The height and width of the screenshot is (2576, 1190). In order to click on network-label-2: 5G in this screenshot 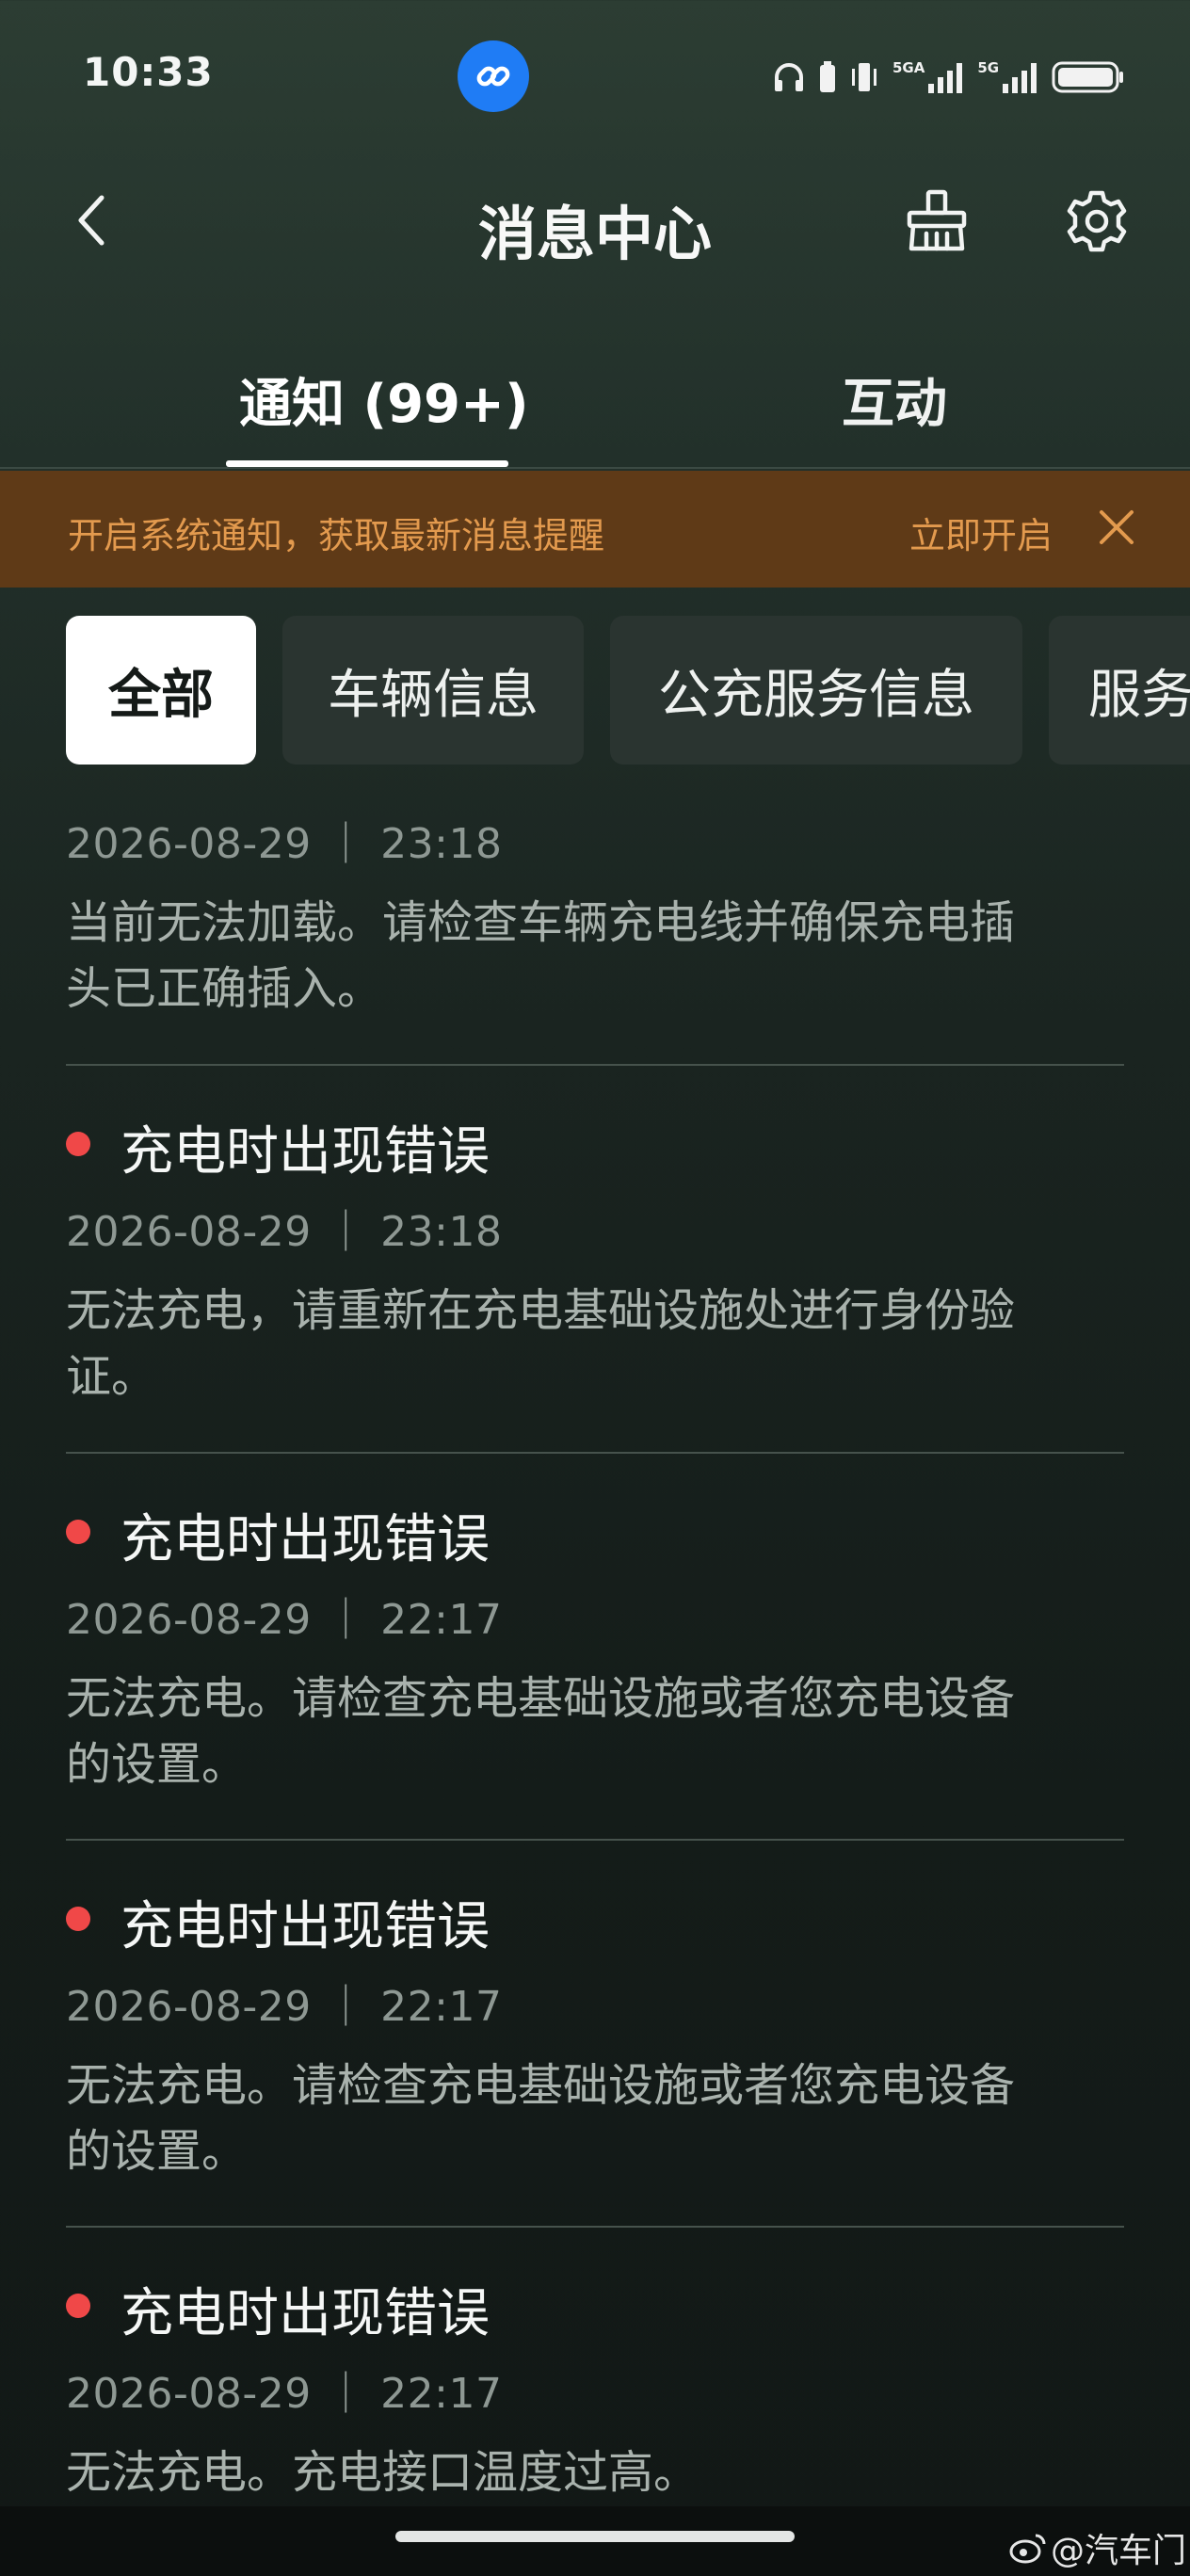, I will do `click(989, 67)`.